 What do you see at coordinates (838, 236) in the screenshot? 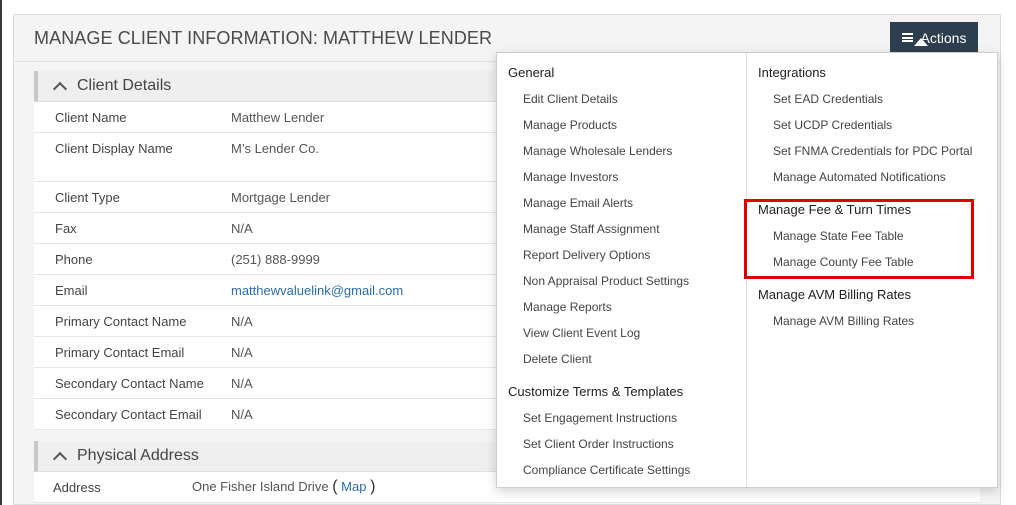
I see `menu-item-manage-state-fee-table: Manage State Fee Table` at bounding box center [838, 236].